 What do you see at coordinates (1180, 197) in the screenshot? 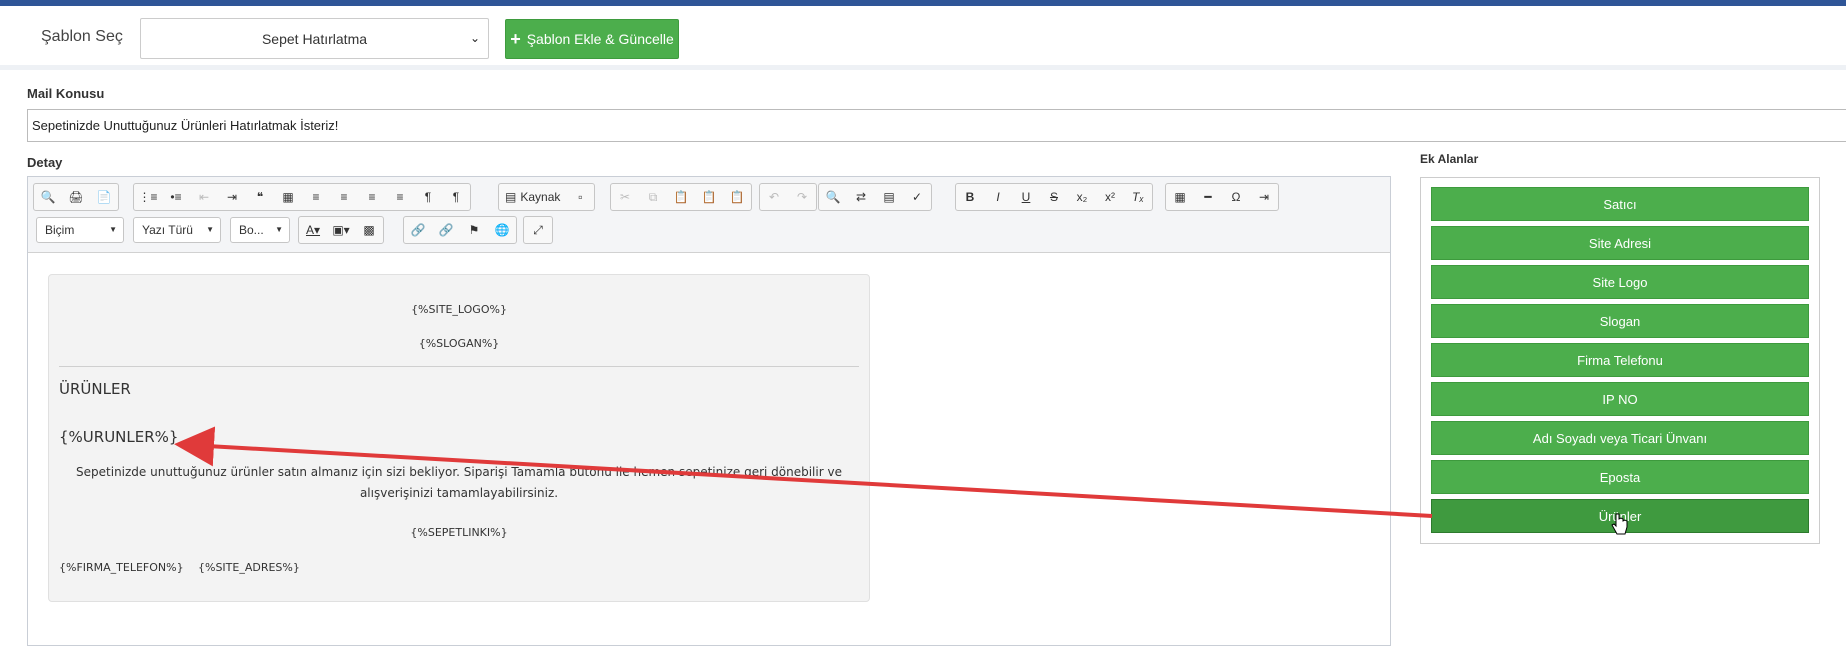
I see `table-icon: ▦` at bounding box center [1180, 197].